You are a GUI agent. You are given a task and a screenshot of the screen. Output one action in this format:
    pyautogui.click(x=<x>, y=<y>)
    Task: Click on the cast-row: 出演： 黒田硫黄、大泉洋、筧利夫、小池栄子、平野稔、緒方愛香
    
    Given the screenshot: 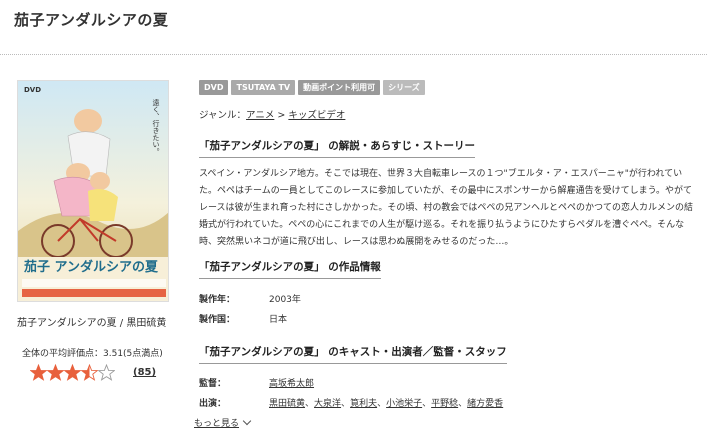 What is the action you would take?
    pyautogui.click(x=351, y=402)
    